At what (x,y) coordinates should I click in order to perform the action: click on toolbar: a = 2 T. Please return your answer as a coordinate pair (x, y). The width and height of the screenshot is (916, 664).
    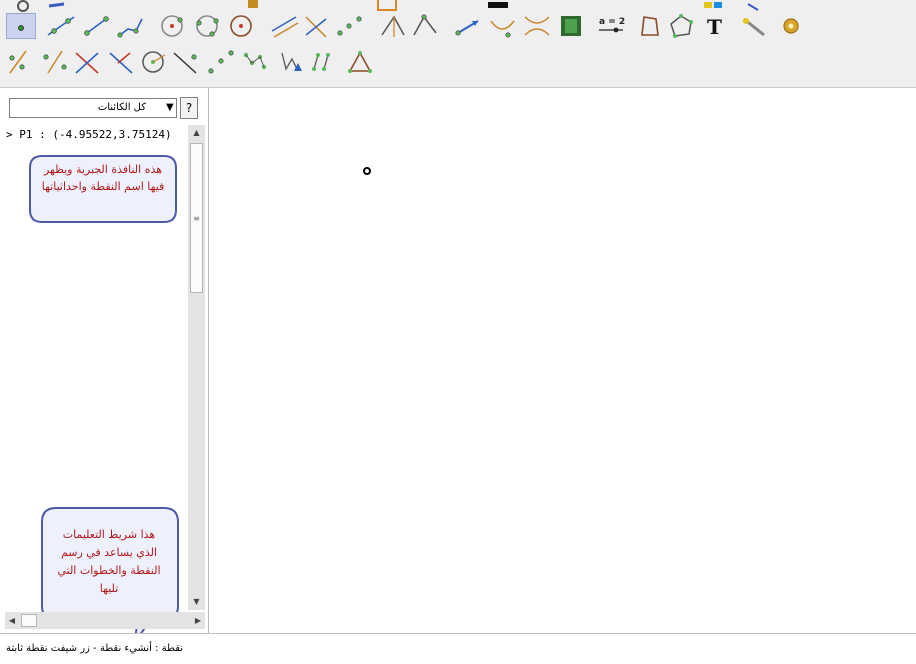
    Looking at the image, I should click on (458, 44).